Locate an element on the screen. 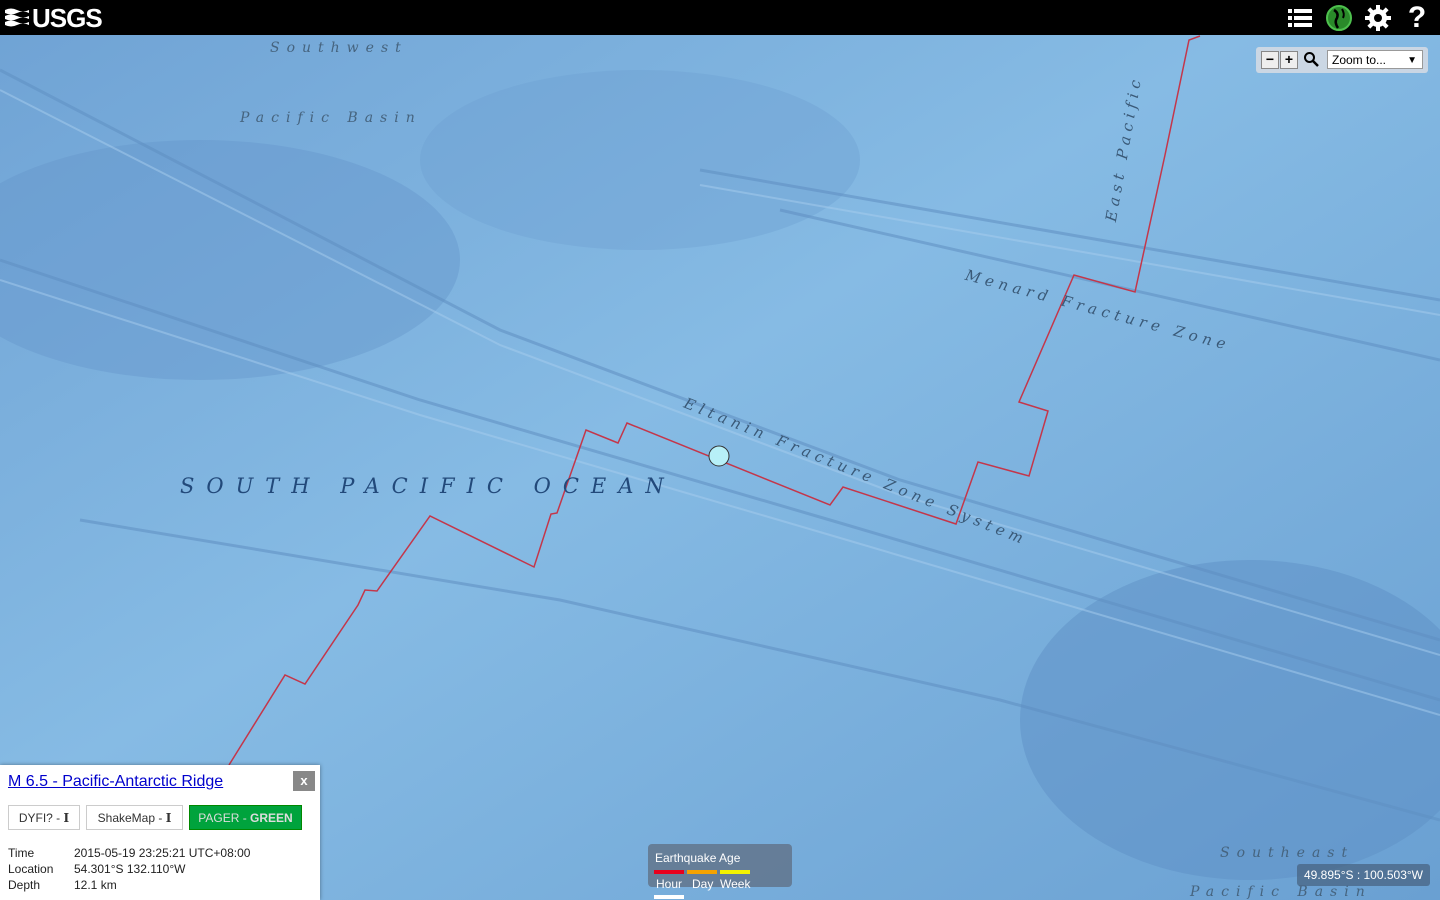 The image size is (1440, 900). detail-value: 54.301°S 132.110°W is located at coordinates (130, 869).